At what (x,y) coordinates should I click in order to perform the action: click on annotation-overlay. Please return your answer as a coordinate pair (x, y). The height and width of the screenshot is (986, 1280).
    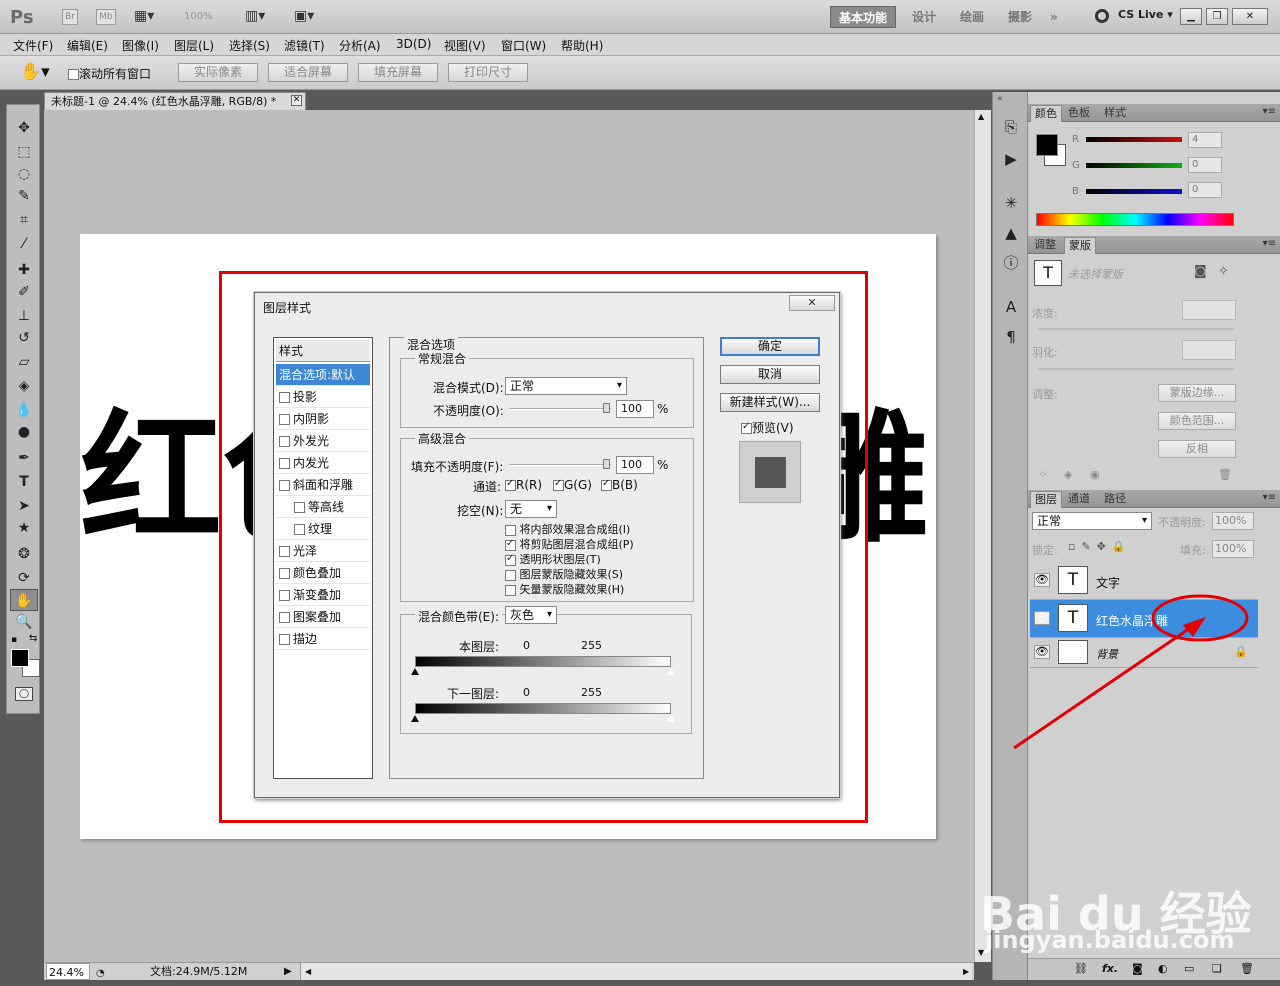
    Looking at the image, I should click on (1131, 672).